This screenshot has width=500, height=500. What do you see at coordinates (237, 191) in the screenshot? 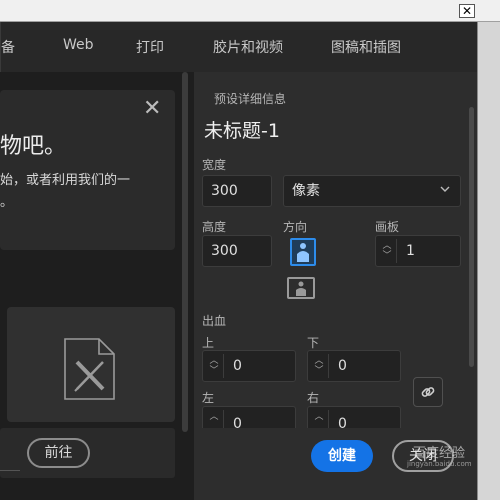
I see `width-input: 300` at bounding box center [237, 191].